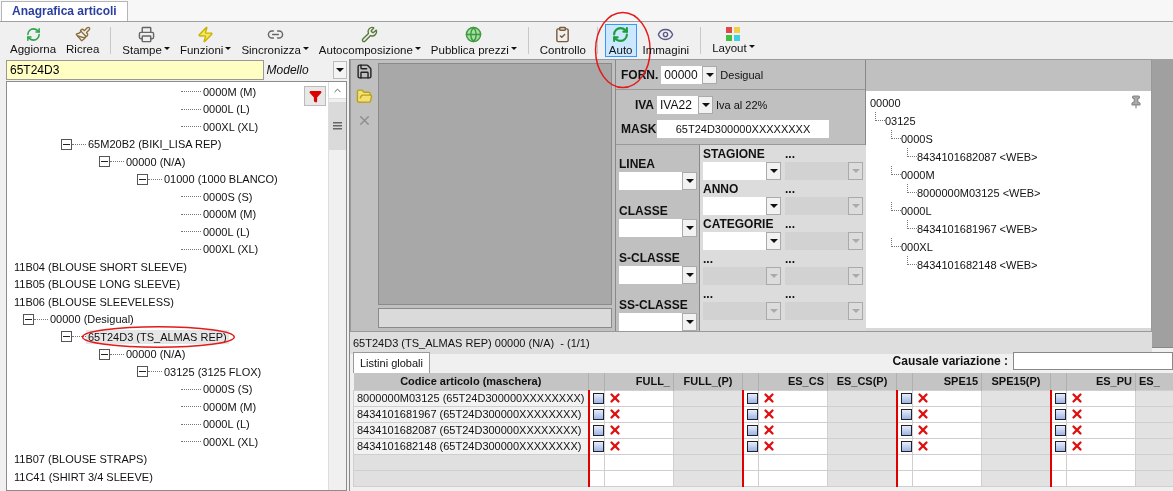 The width and height of the screenshot is (1173, 491). Describe the element at coordinates (1136, 102) in the screenshot. I see `pin-icon` at that location.